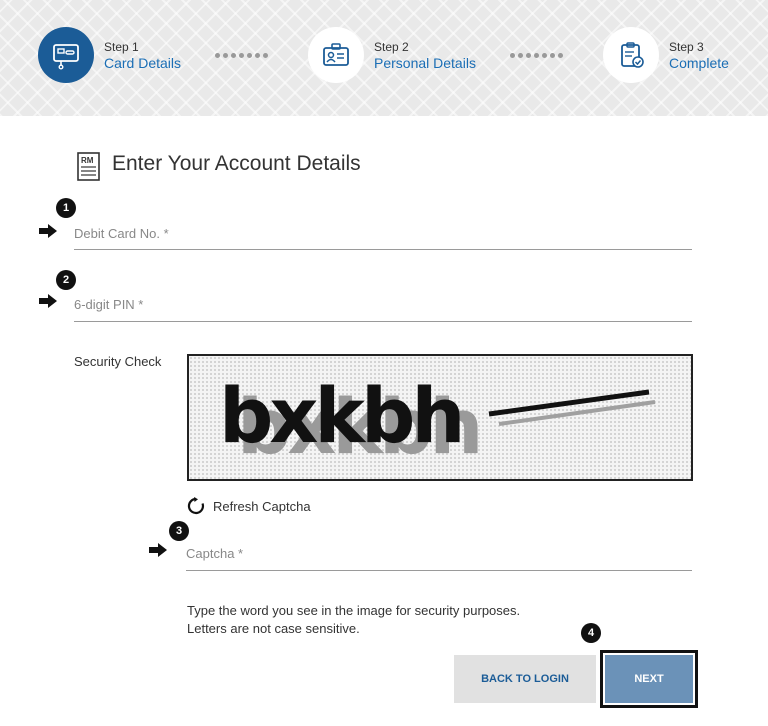 The height and width of the screenshot is (726, 768). What do you see at coordinates (425, 63) in the screenshot?
I see `step-2-name: Personal Details` at bounding box center [425, 63].